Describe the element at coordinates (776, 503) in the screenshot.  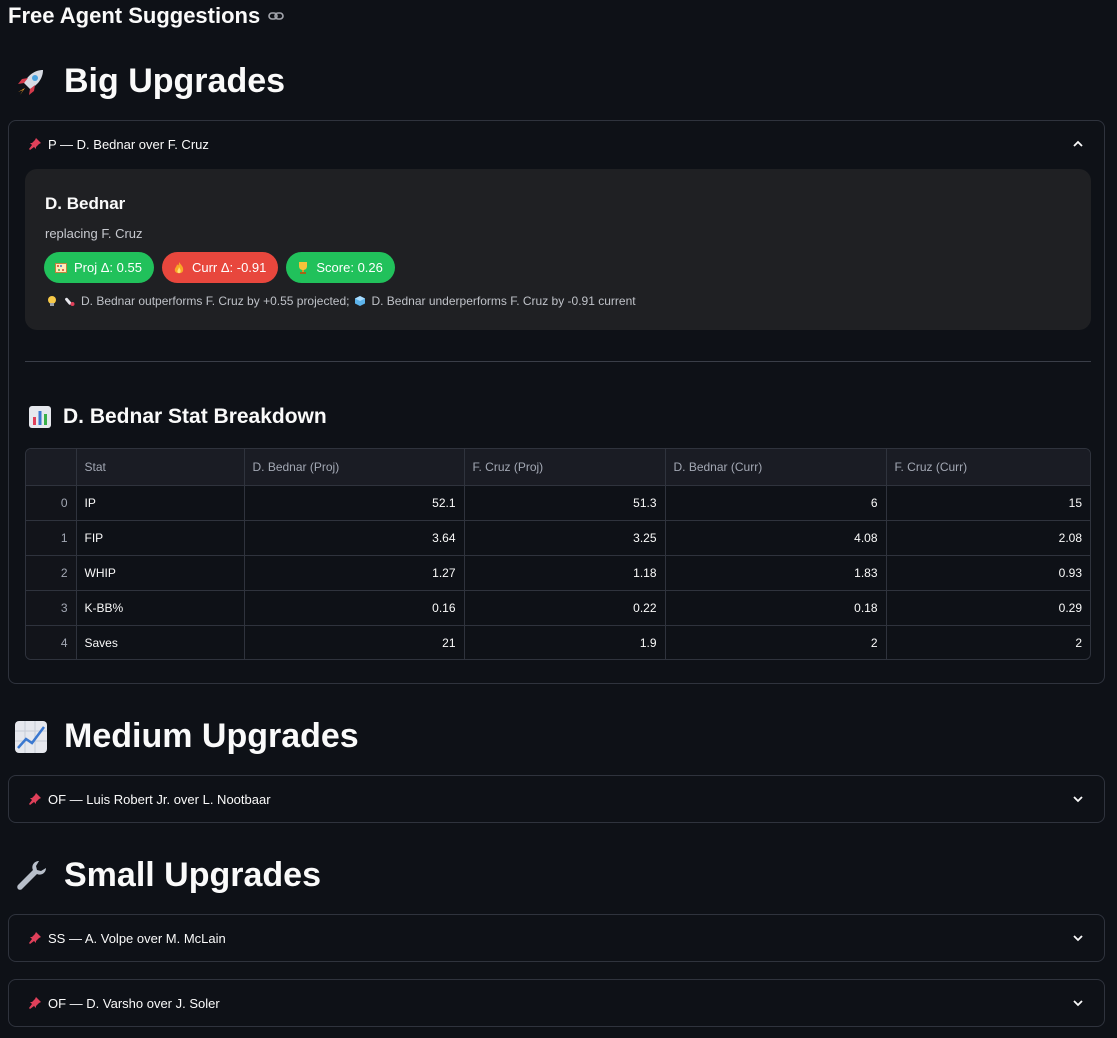
I see `table-cell: 6` at that location.